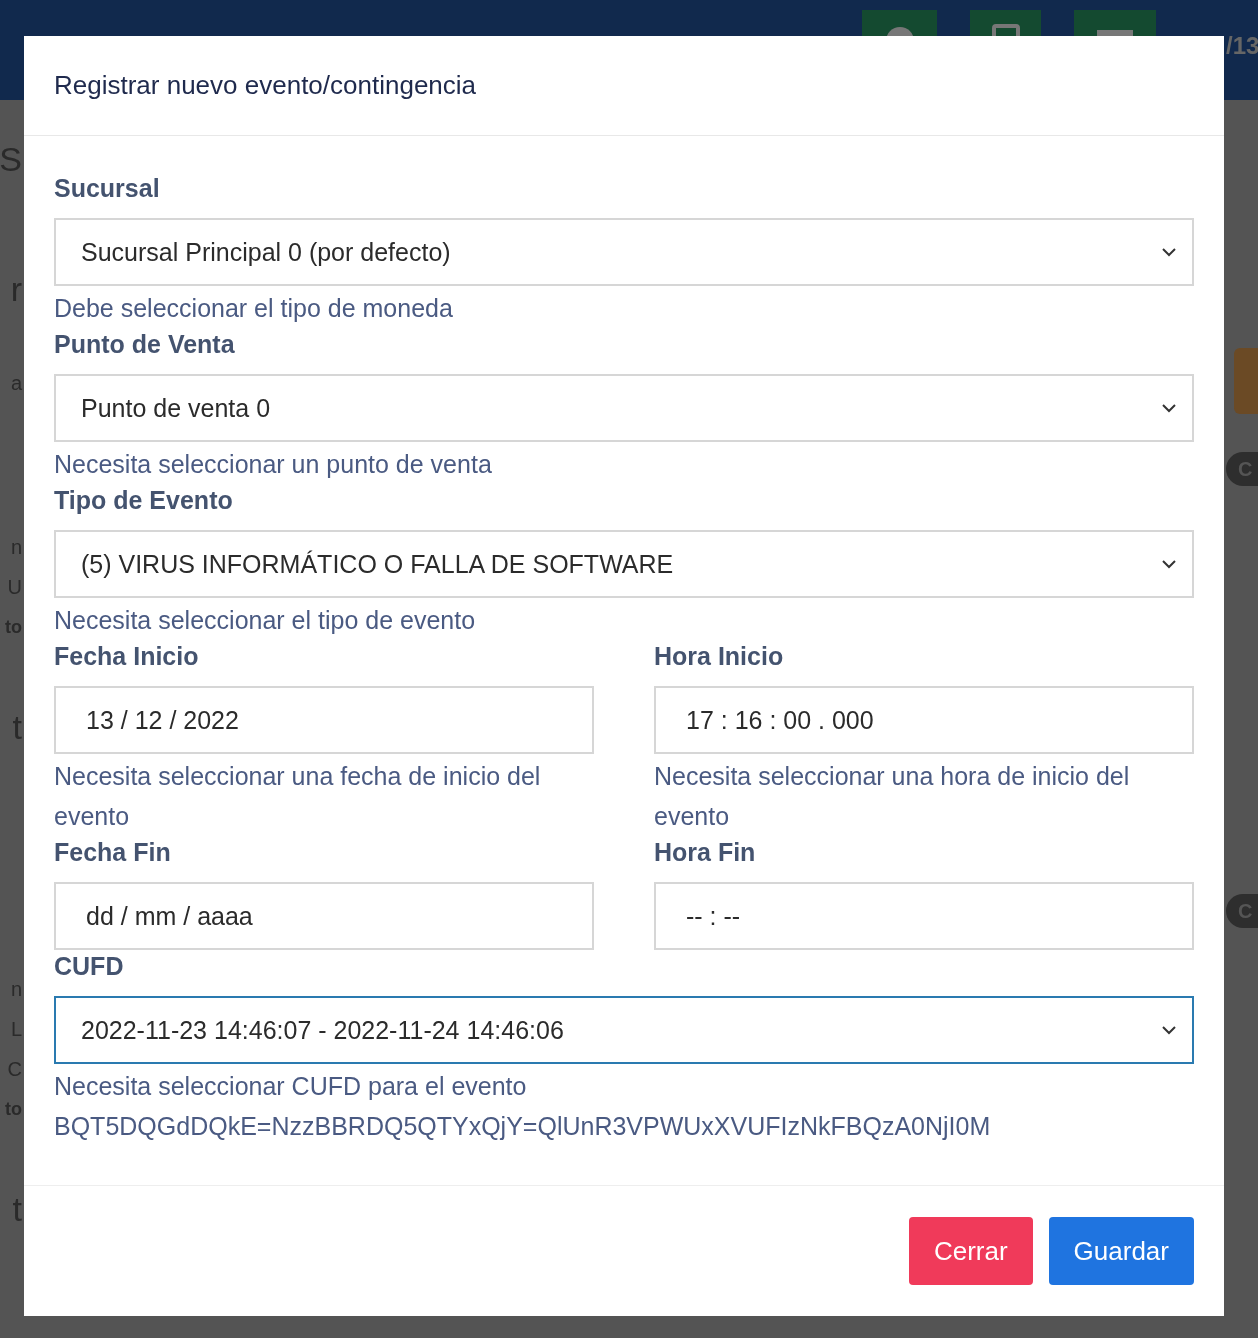  What do you see at coordinates (273, 464) in the screenshot?
I see `help-text: Necesita seleccionar un punto de venta` at bounding box center [273, 464].